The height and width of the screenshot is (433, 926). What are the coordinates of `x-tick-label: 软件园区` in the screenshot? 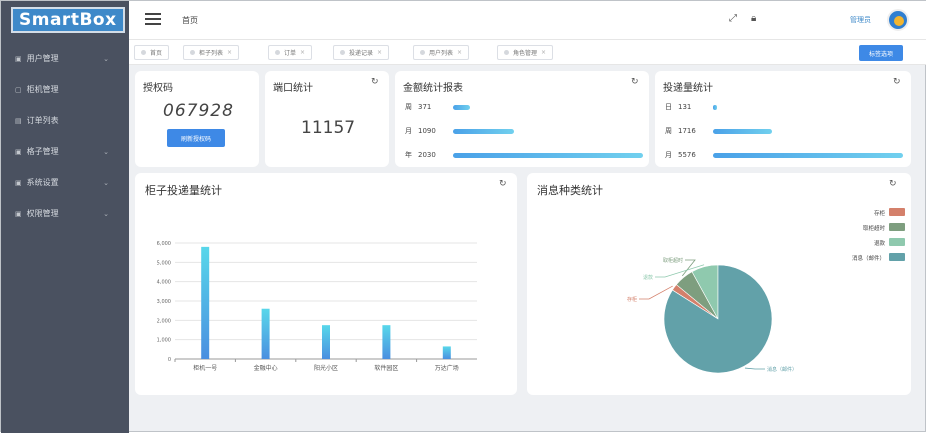 It's located at (386, 368).